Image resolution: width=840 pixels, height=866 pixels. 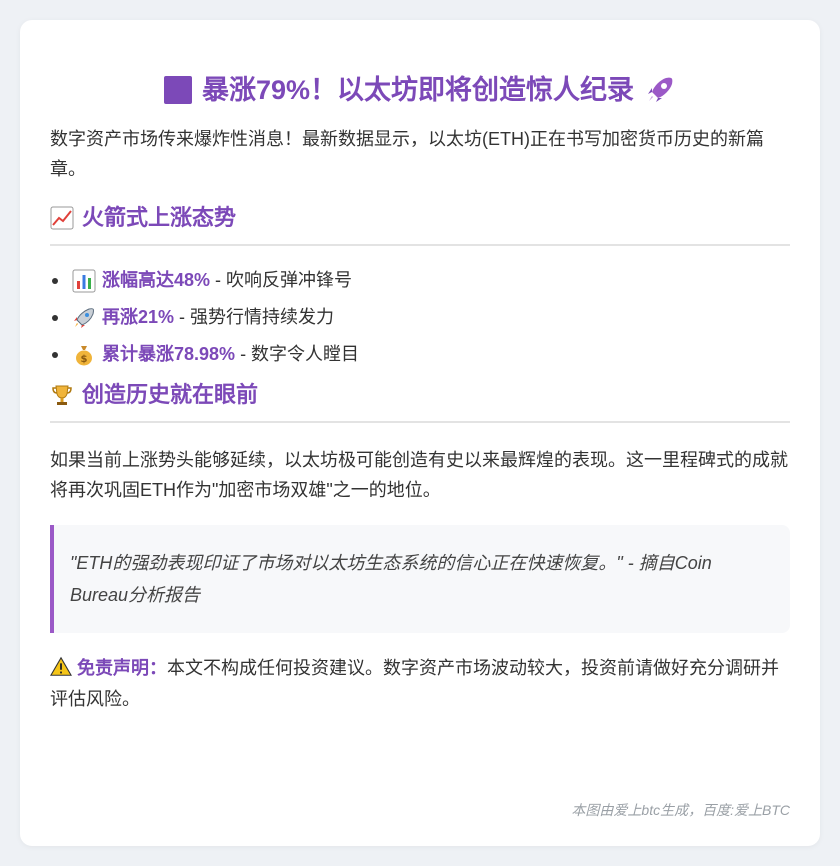 What do you see at coordinates (170, 394) in the screenshot?
I see `section-heading-history-text: 创造历史就在眼前` at bounding box center [170, 394].